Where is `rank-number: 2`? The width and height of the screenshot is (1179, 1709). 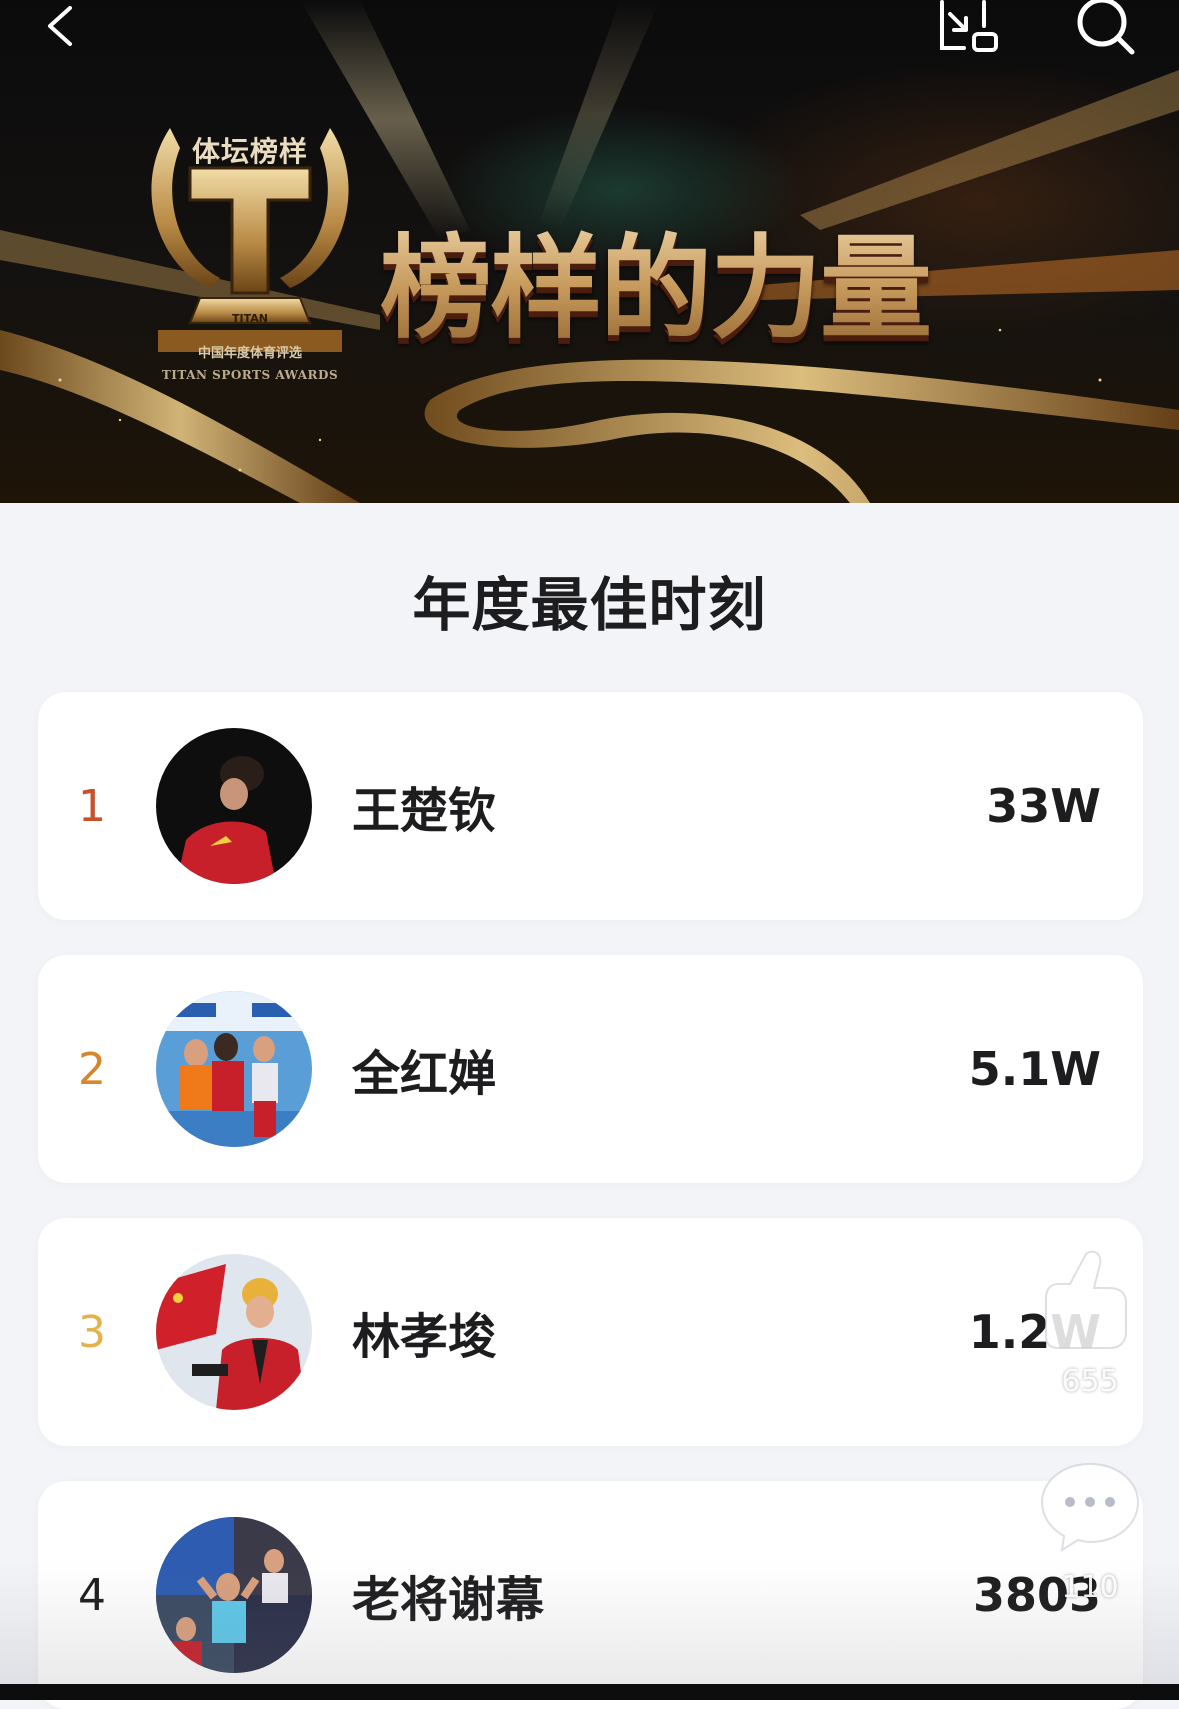 rank-number: 2 is located at coordinates (92, 1069).